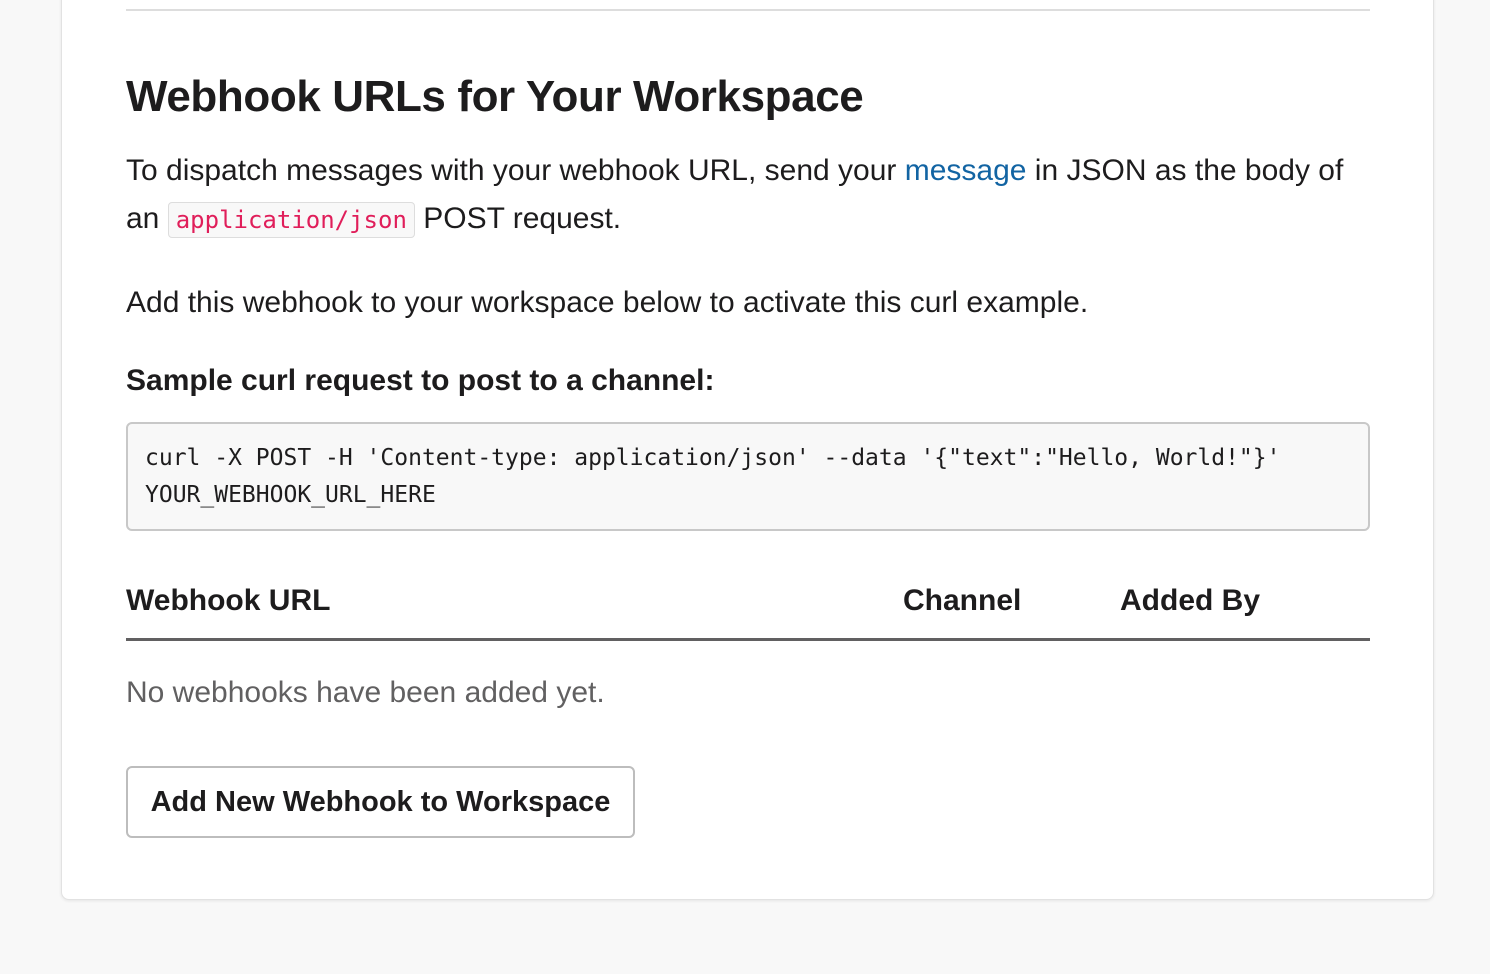  What do you see at coordinates (380, 802) in the screenshot?
I see `add-new-webhook-button: Add New Webhook to Workspace` at bounding box center [380, 802].